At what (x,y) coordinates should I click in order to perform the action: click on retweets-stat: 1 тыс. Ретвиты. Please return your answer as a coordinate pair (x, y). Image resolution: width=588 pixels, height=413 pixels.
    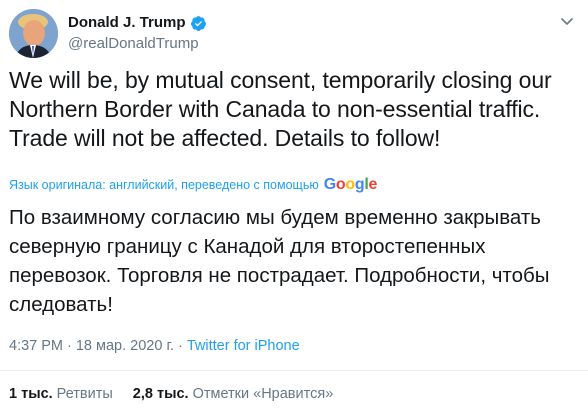
    Looking at the image, I should click on (61, 394).